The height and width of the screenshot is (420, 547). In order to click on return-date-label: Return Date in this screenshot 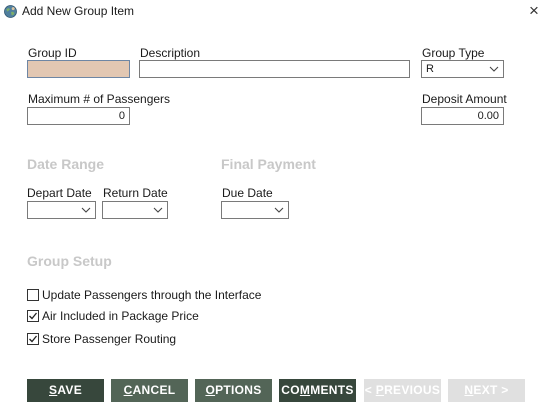, I will do `click(135, 193)`.